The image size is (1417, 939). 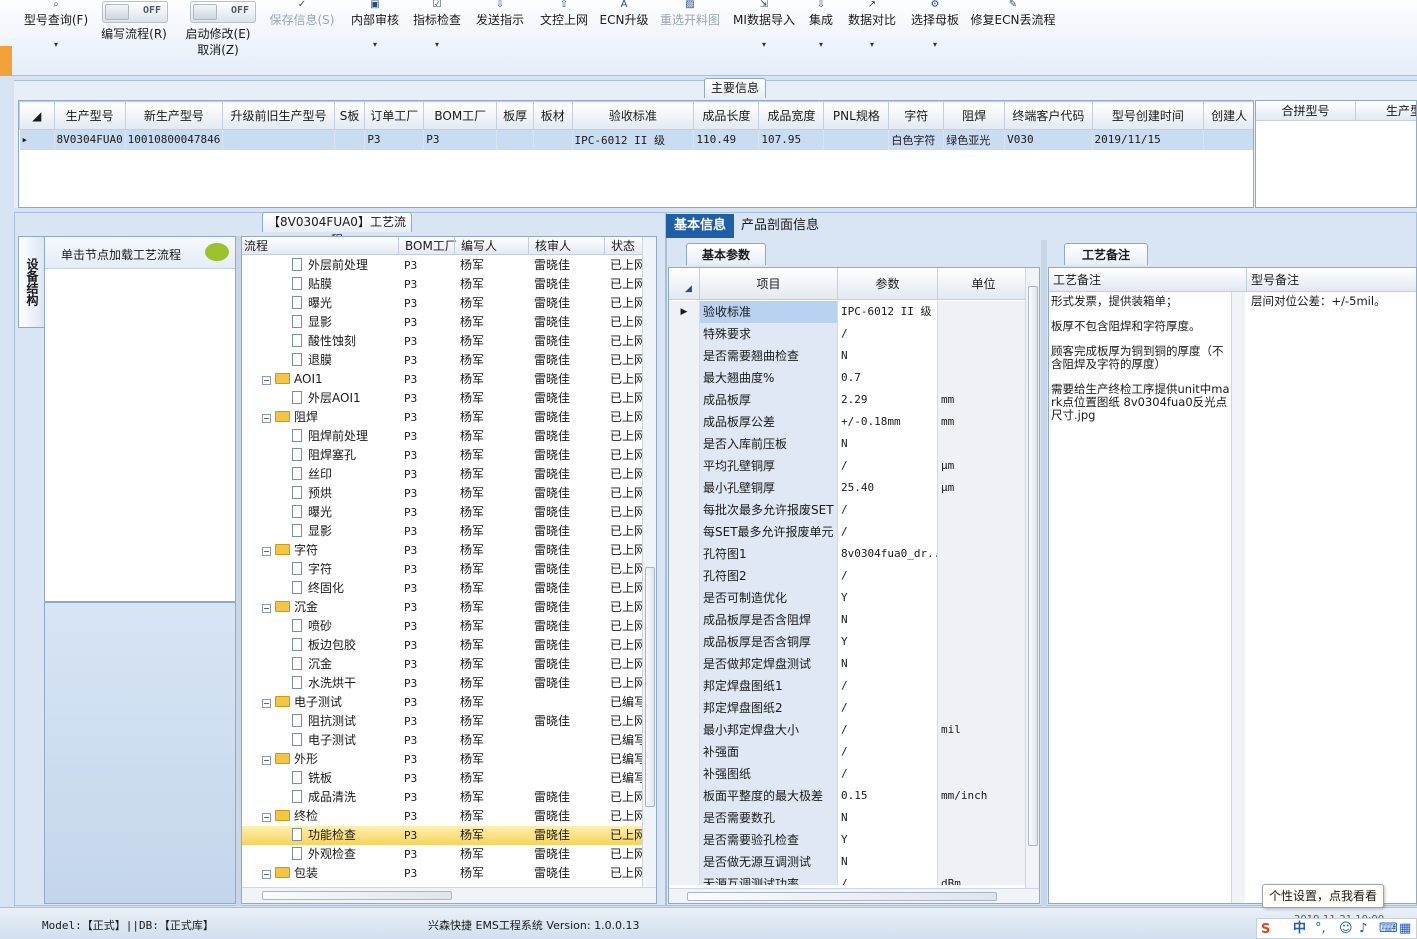 I want to click on cancel-button: 取消(Z), so click(x=218, y=50).